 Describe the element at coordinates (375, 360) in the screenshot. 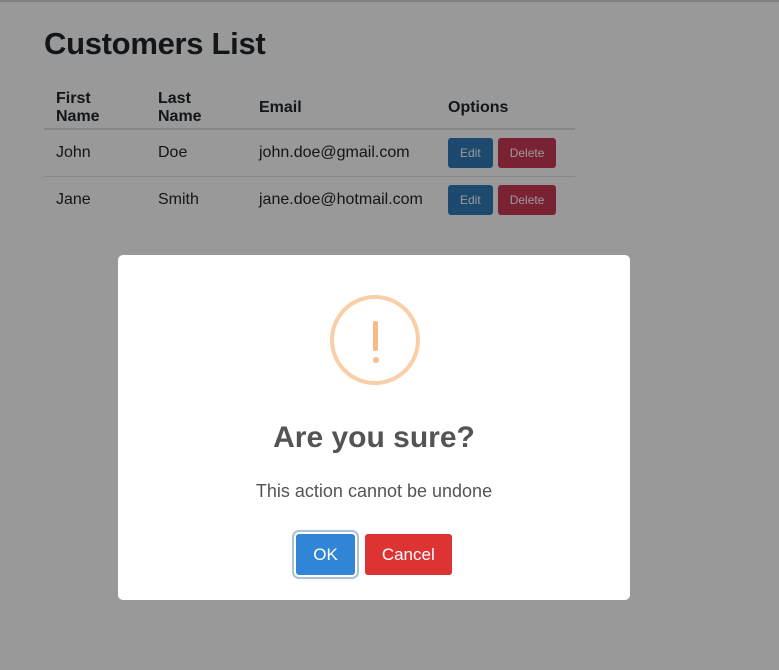

I see `warning-icon-dot` at that location.